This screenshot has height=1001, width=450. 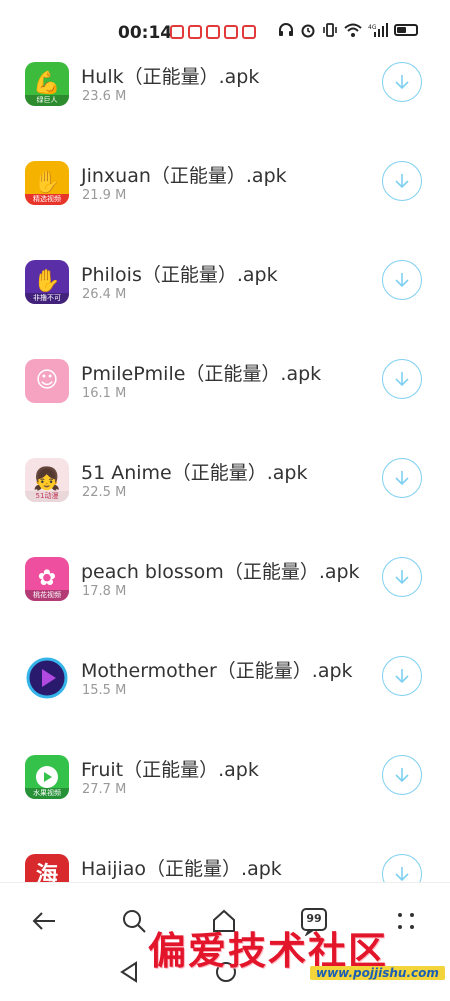 I want to click on app-icon-tag: 桃花视频, so click(x=47, y=595).